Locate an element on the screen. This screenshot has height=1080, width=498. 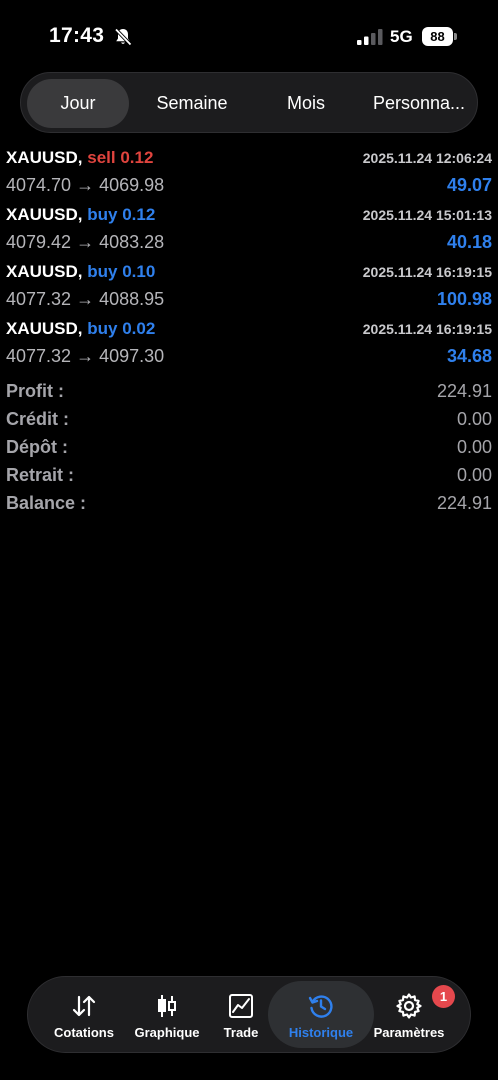
battery-level: 88 is located at coordinates (437, 36).